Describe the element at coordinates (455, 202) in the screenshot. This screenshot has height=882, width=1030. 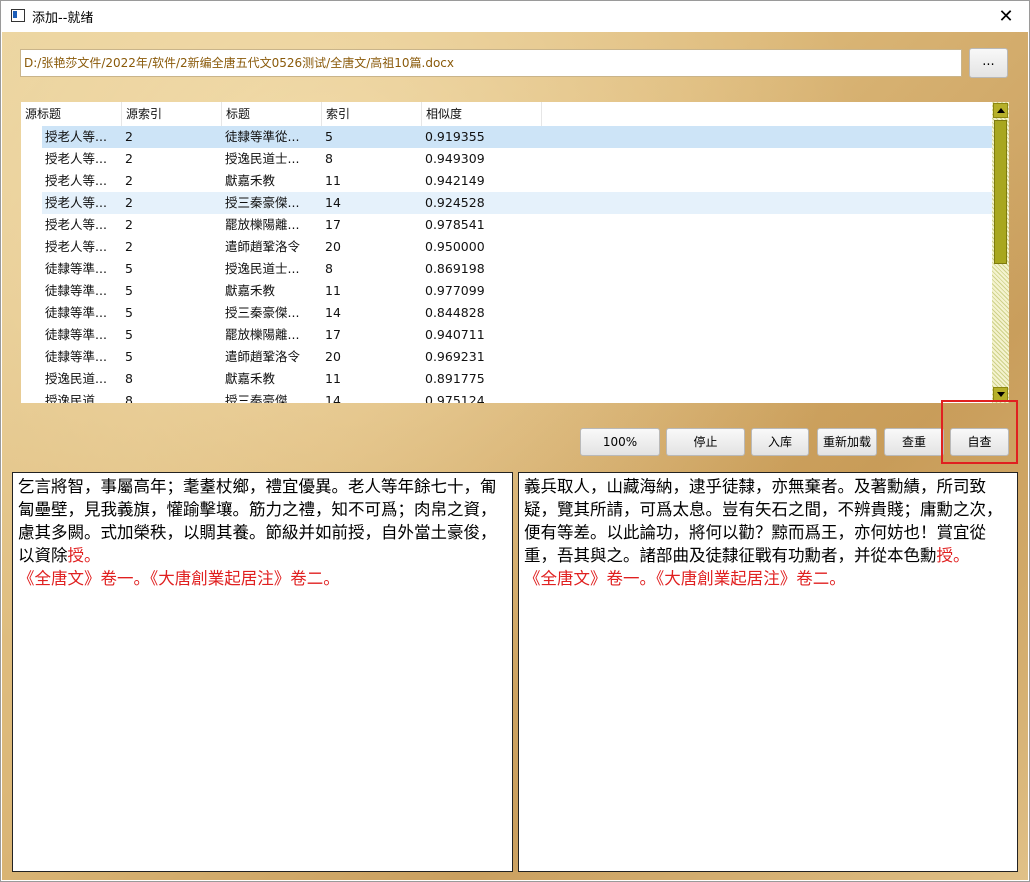
I see `table-cell: 0.924528` at that location.